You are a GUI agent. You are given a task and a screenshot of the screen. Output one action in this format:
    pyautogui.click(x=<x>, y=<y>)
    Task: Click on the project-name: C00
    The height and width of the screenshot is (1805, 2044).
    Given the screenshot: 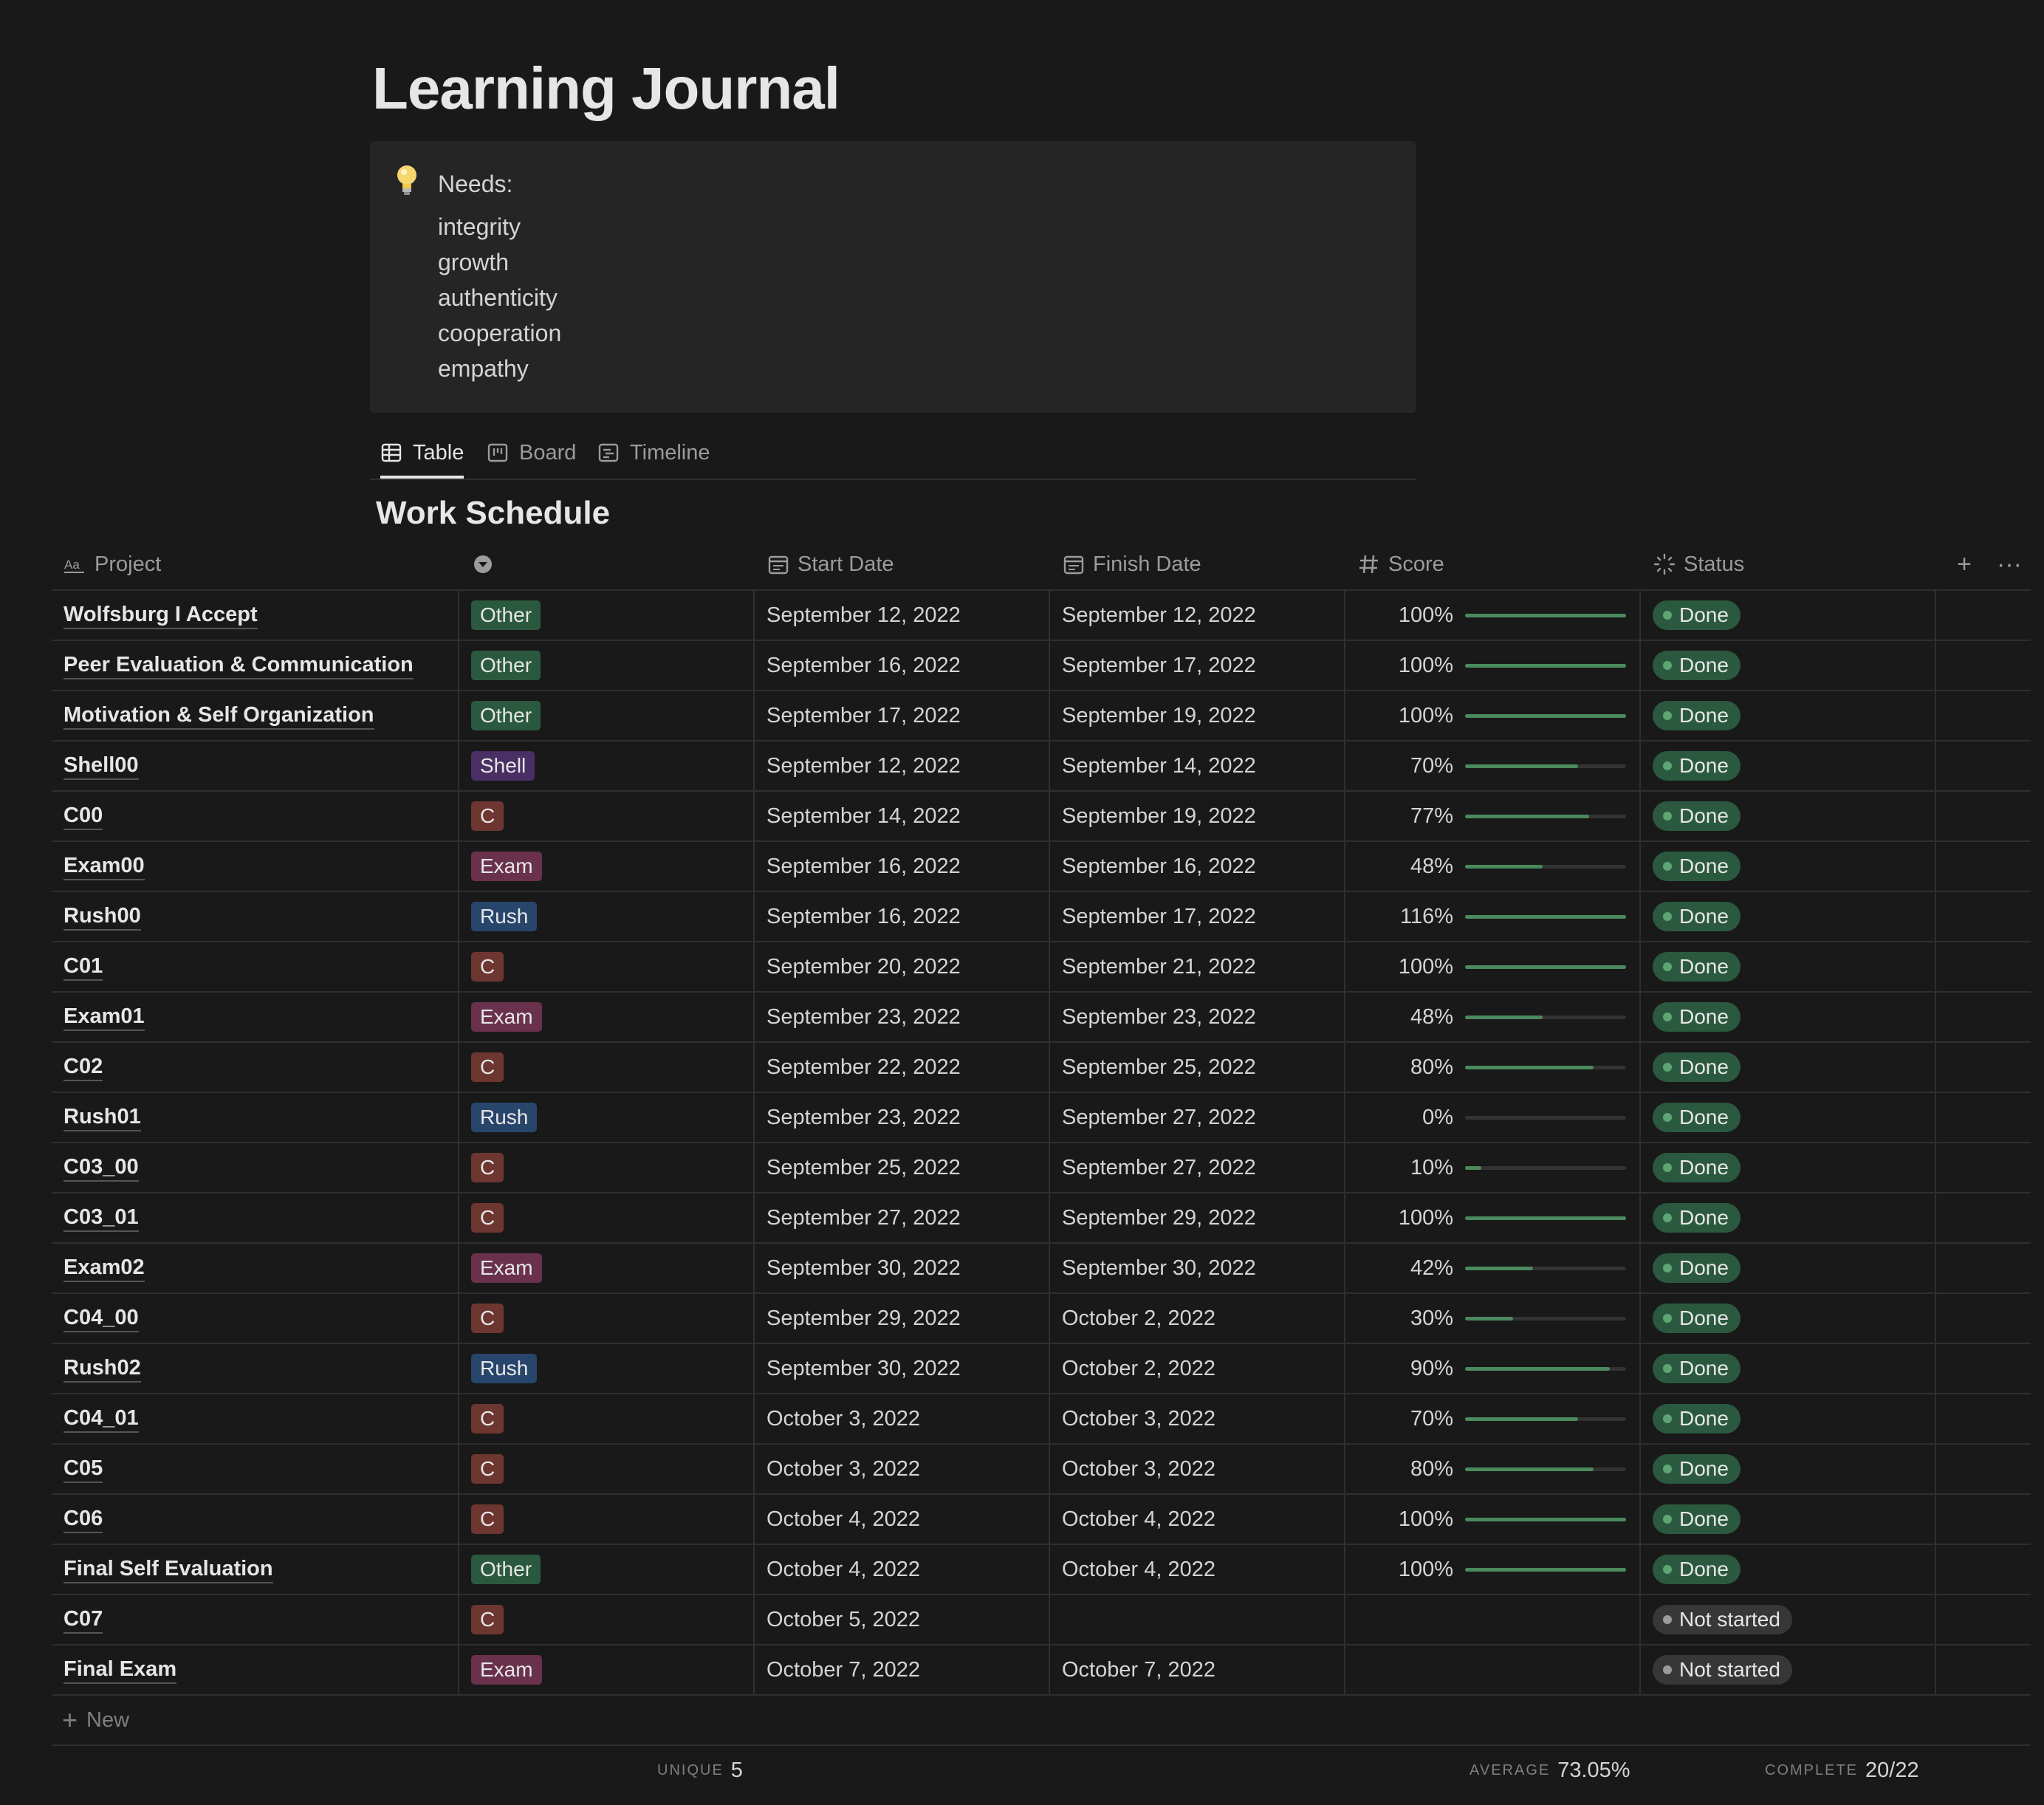 What is the action you would take?
    pyautogui.click(x=83, y=816)
    